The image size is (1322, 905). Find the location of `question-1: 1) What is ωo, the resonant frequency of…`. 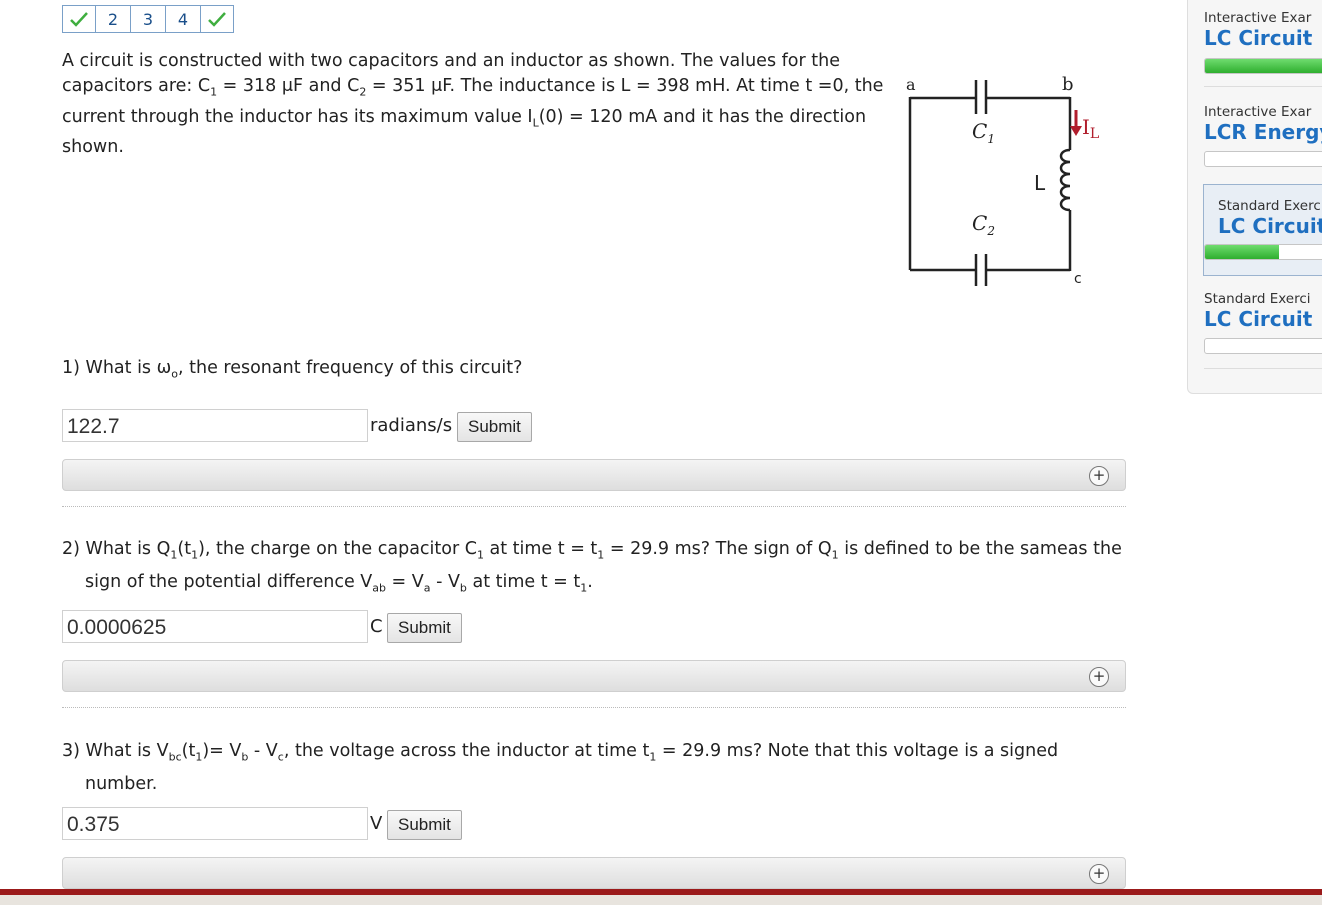

question-1: 1) What is ωo, the resonant frequency of… is located at coordinates (292, 369).